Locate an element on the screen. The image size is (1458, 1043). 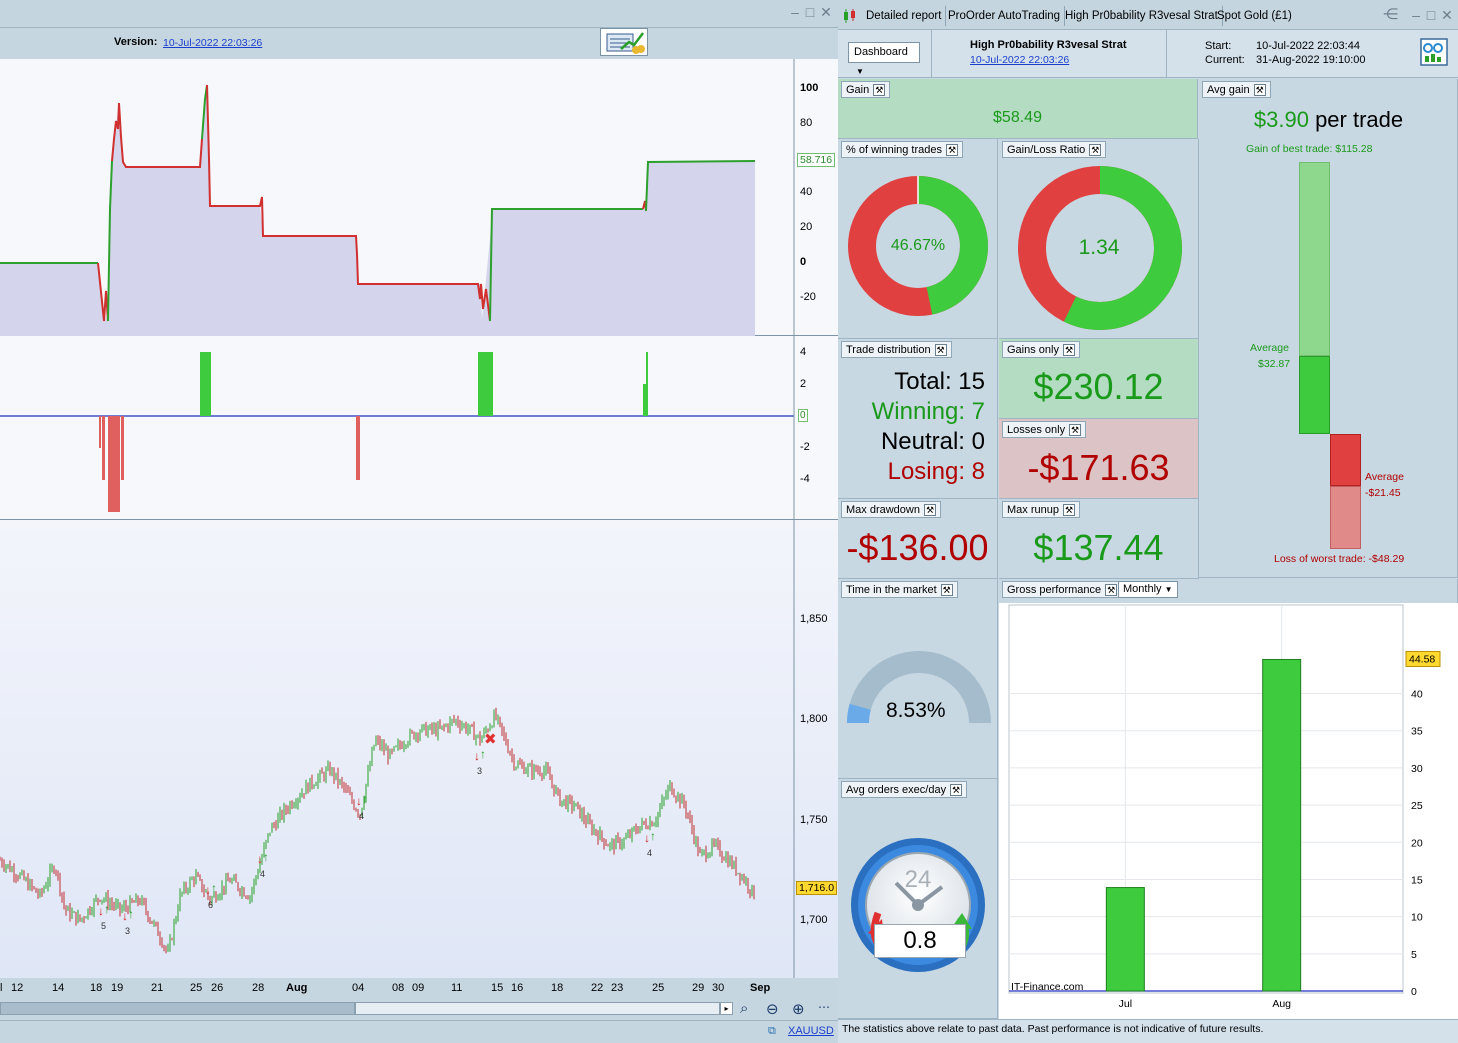
zoom-fit-icon: ⌕ is located at coordinates (744, 1008).